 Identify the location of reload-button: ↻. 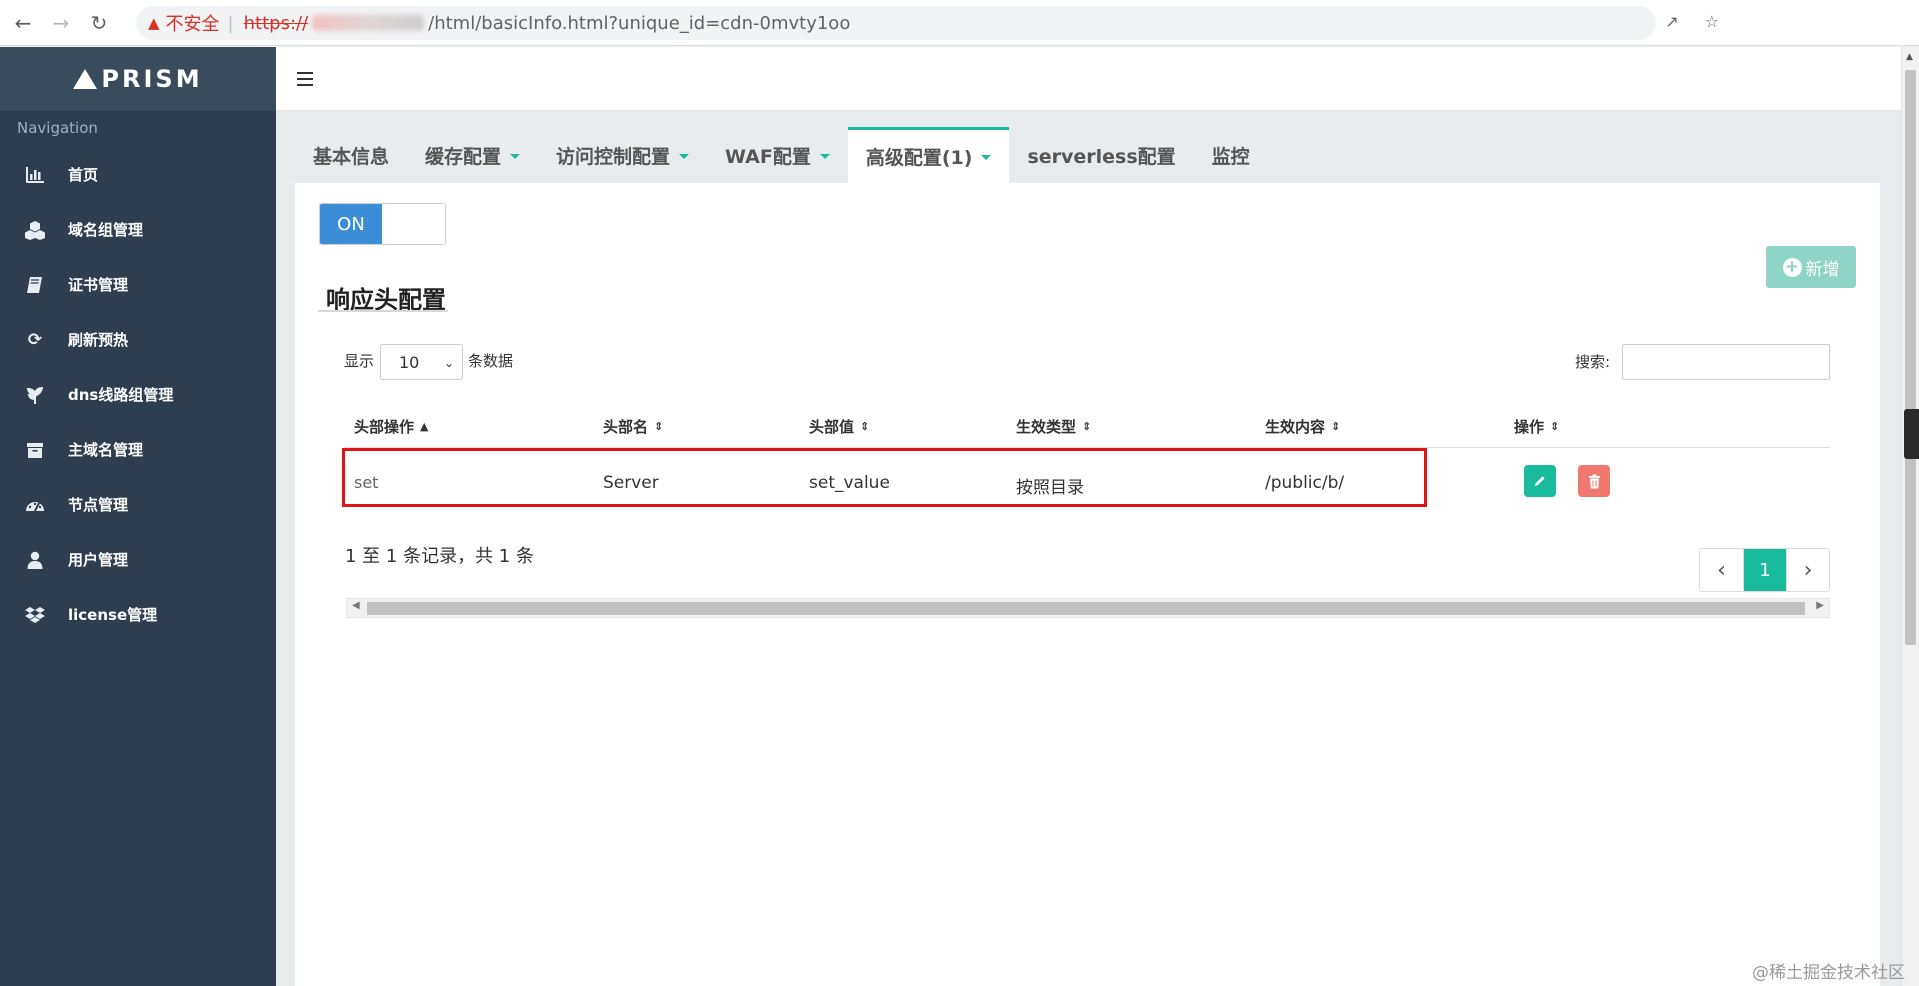
(99, 23).